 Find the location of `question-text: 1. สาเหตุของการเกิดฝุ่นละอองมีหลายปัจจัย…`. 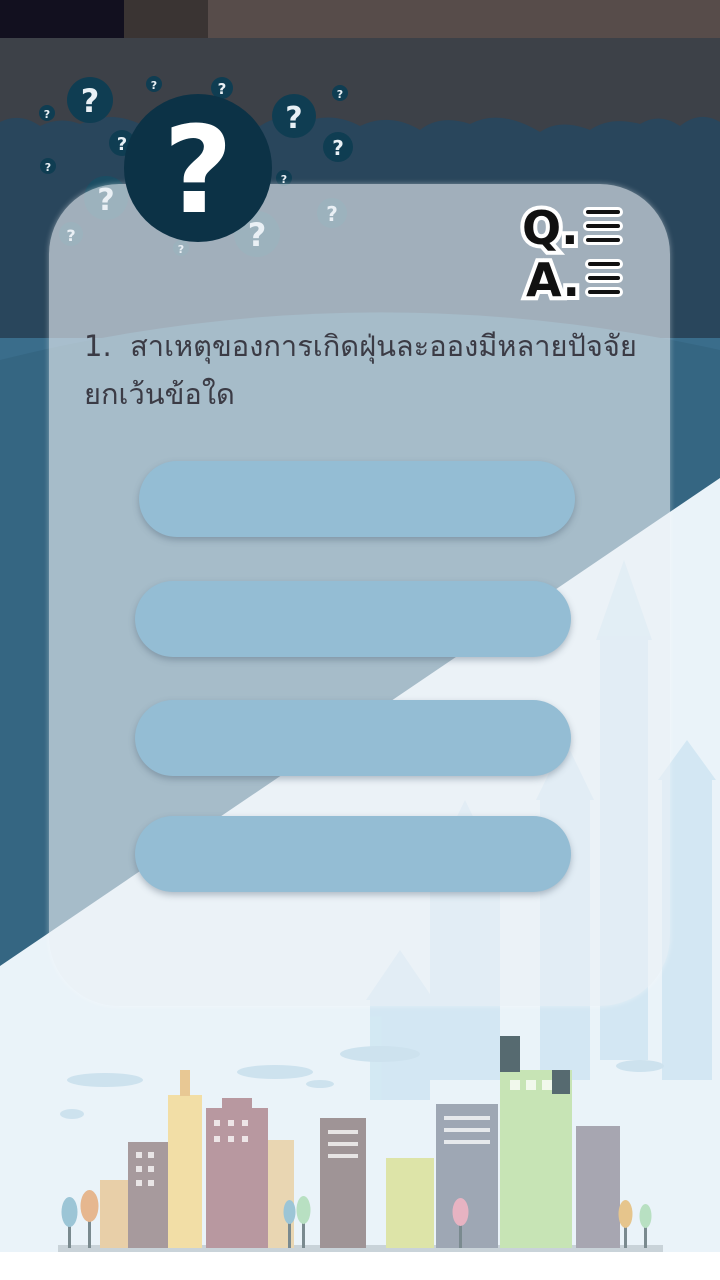

question-text: 1. สาเหตุของการเกิดฝุ่นละอองมีหลายปัจจัย… is located at coordinates (364, 370).